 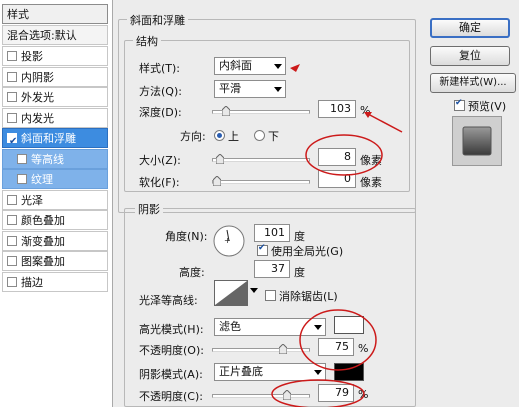 What do you see at coordinates (344, 155) in the screenshot?
I see `annotation-circle-size` at bounding box center [344, 155].